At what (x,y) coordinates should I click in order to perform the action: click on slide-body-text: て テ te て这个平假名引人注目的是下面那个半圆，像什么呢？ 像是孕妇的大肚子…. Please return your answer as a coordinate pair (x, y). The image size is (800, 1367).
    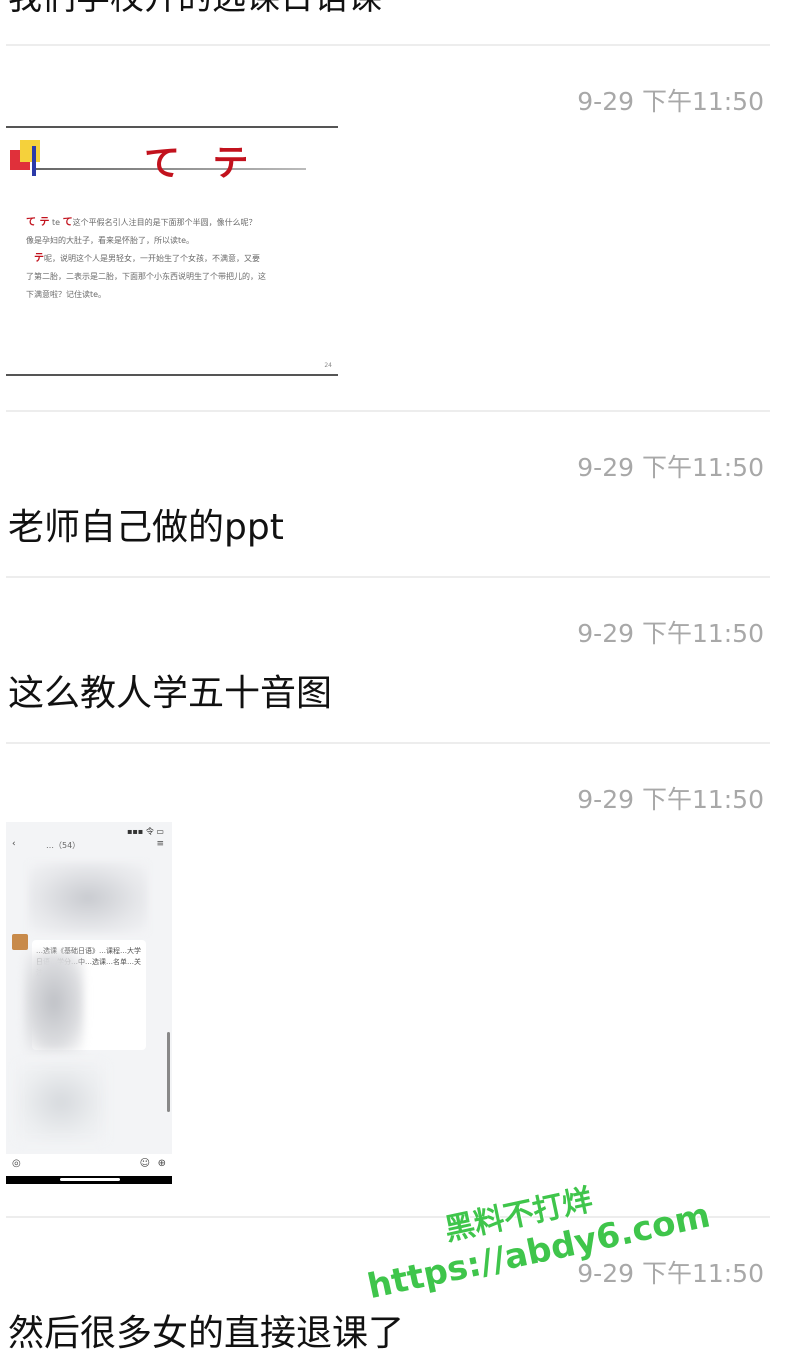
    Looking at the image, I should click on (146, 258).